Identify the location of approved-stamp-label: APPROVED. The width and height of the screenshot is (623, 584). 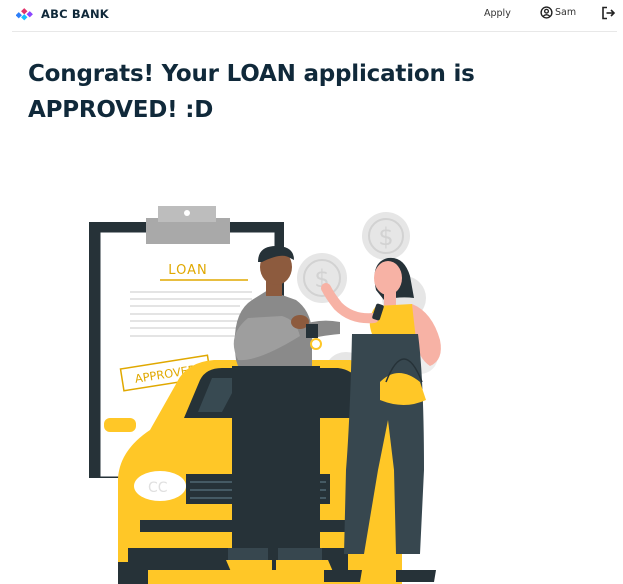
(166, 374).